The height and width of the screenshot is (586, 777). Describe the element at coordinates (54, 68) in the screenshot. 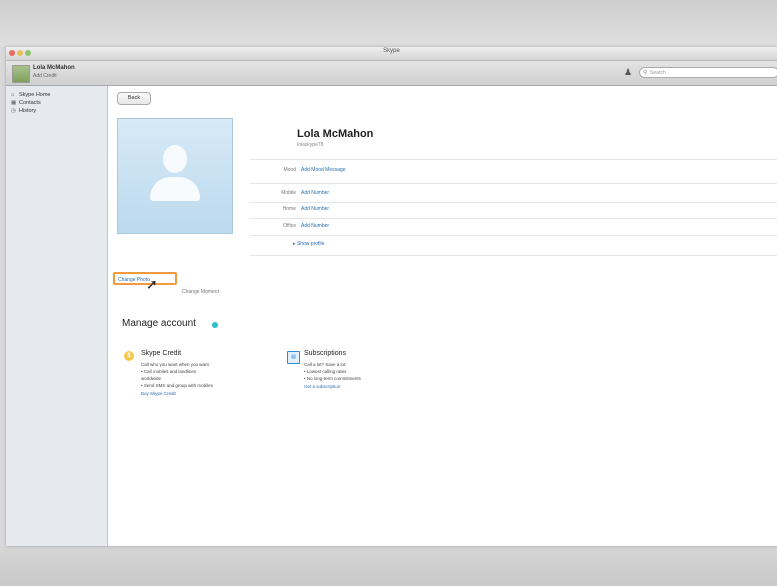

I see `user-name: Lola McMahon` at that location.